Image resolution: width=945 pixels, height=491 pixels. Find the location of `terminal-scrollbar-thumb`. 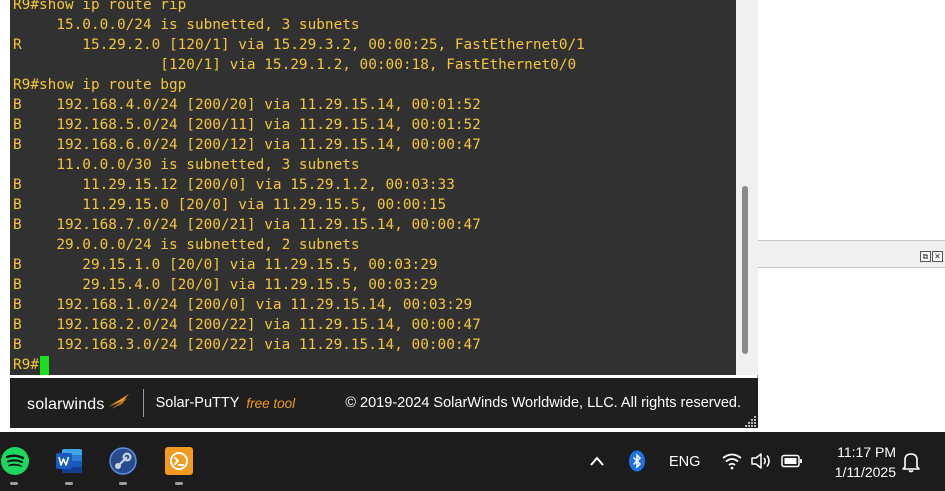

terminal-scrollbar-thumb is located at coordinates (745, 270).